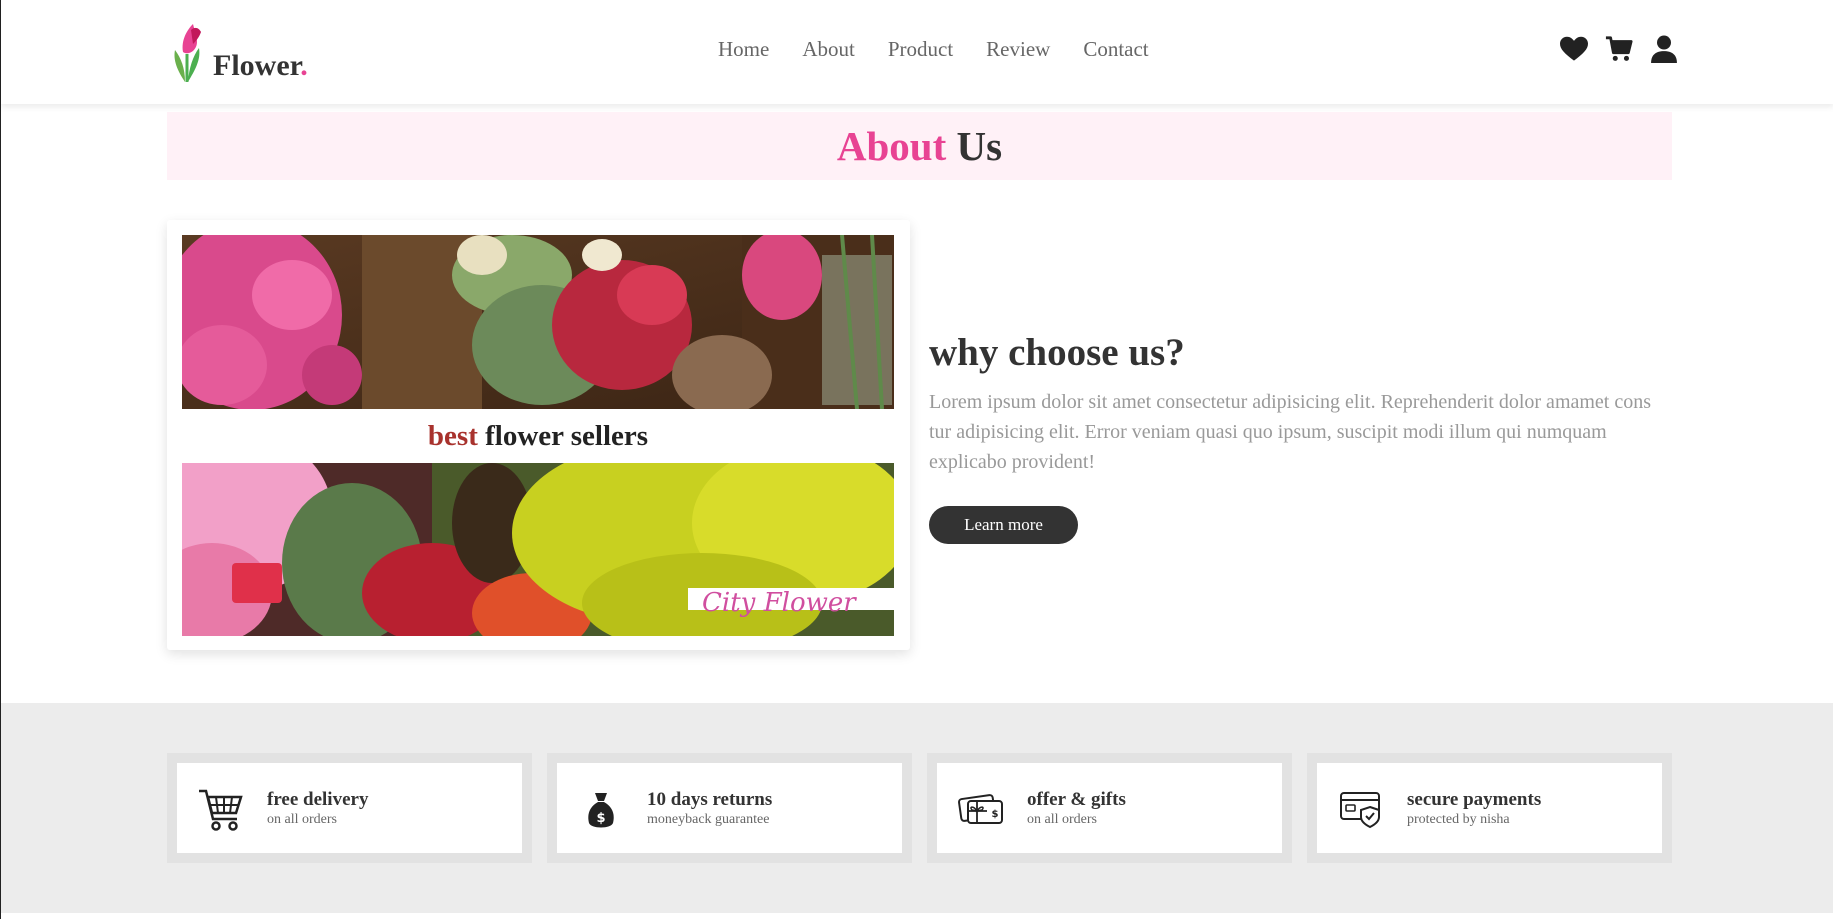  I want to click on brand-logo: Flower., so click(239, 51).